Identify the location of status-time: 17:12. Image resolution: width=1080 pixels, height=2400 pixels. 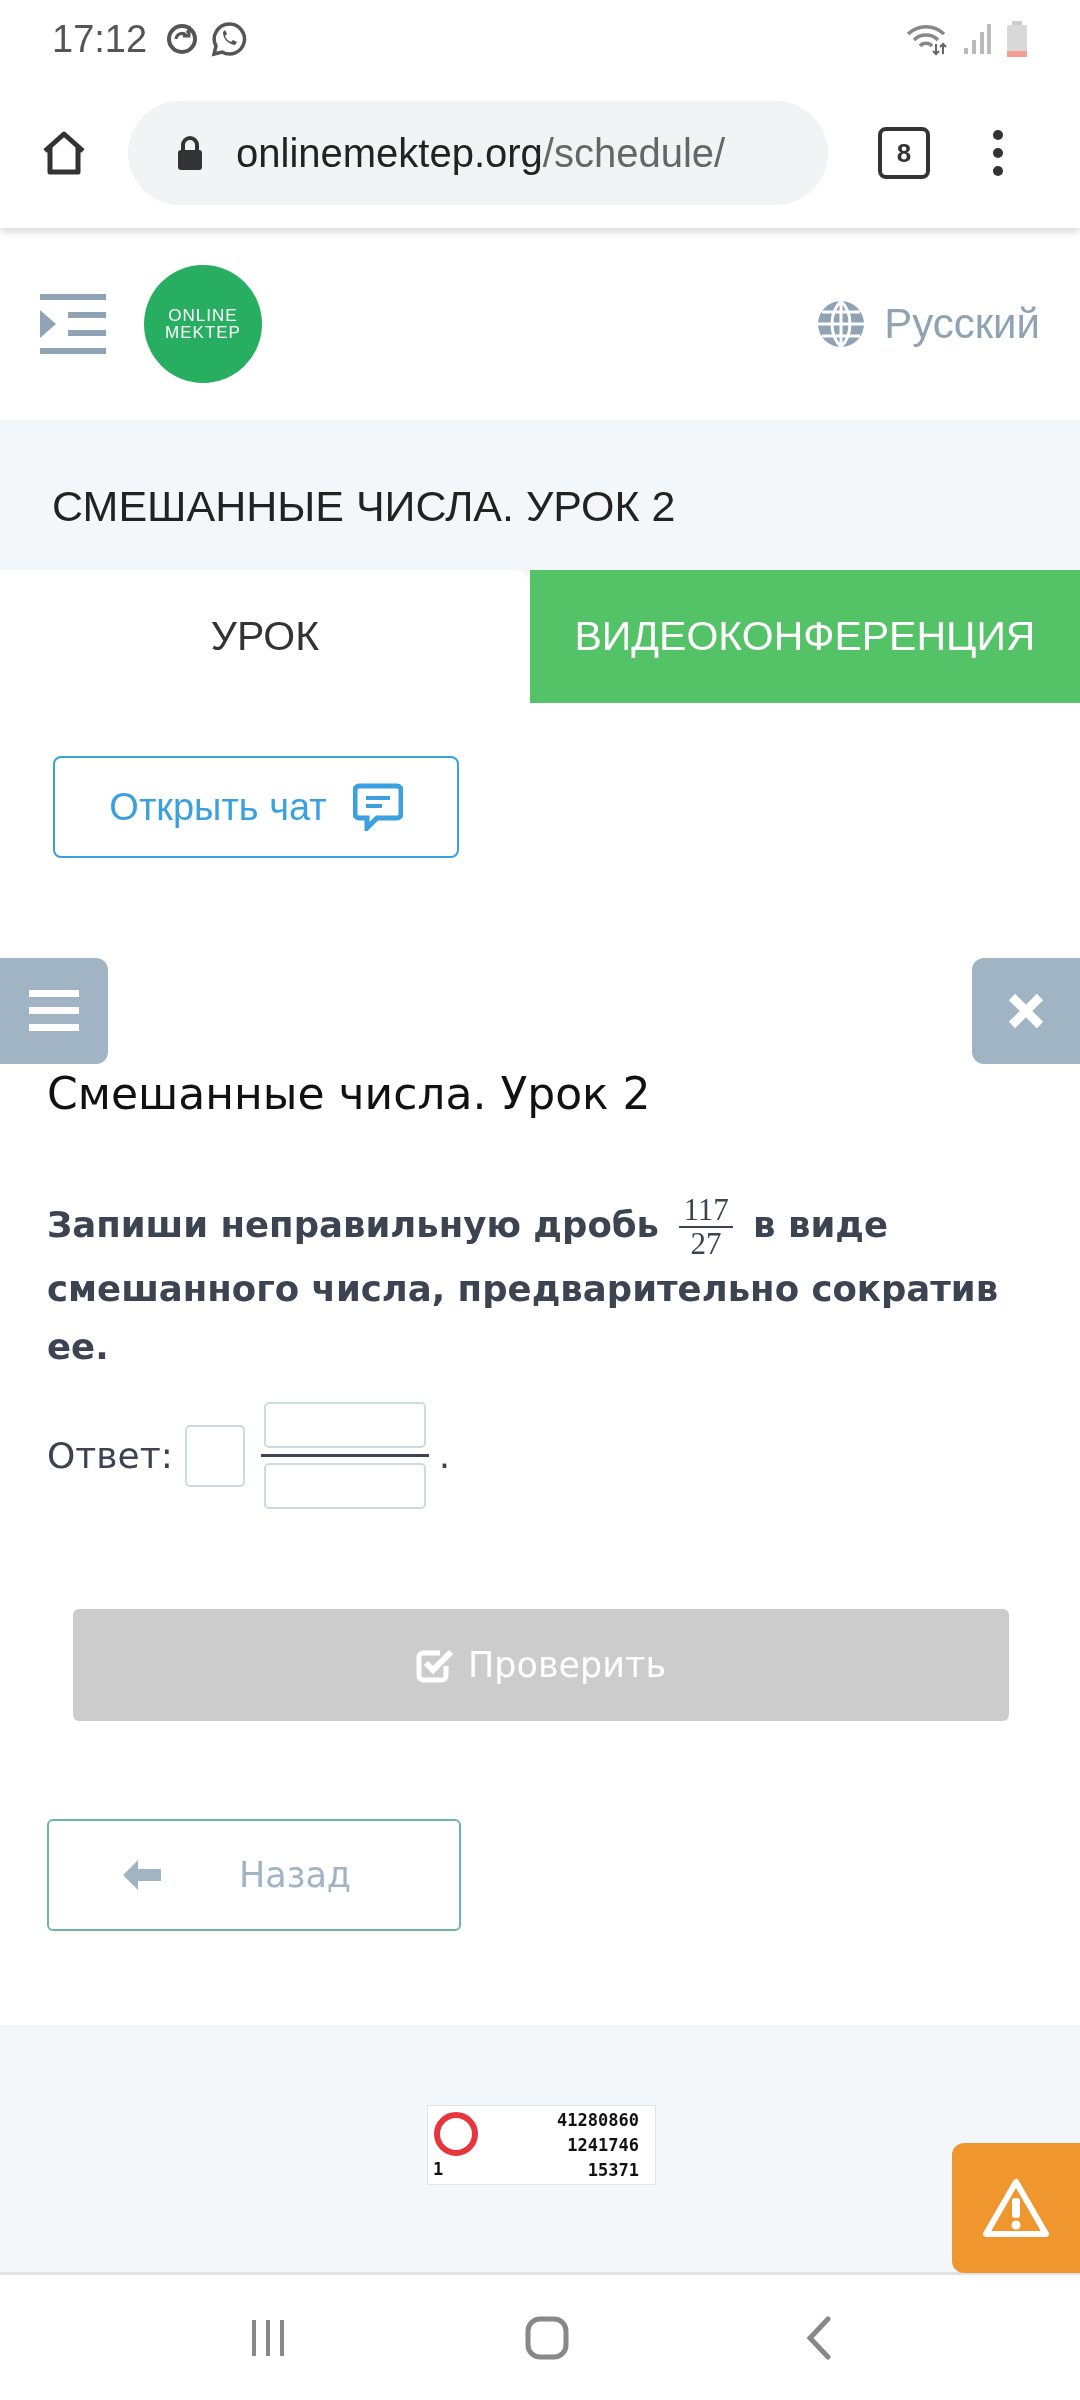
(100, 39).